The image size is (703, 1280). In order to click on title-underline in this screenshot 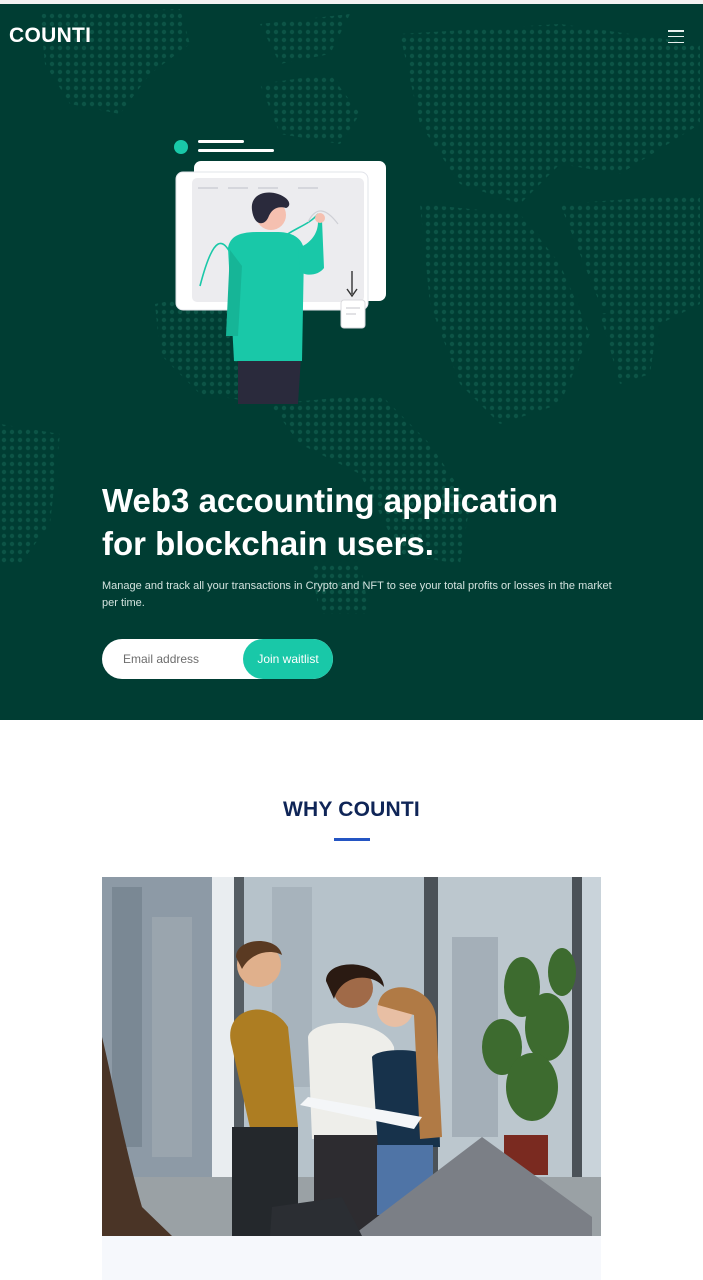, I will do `click(352, 839)`.